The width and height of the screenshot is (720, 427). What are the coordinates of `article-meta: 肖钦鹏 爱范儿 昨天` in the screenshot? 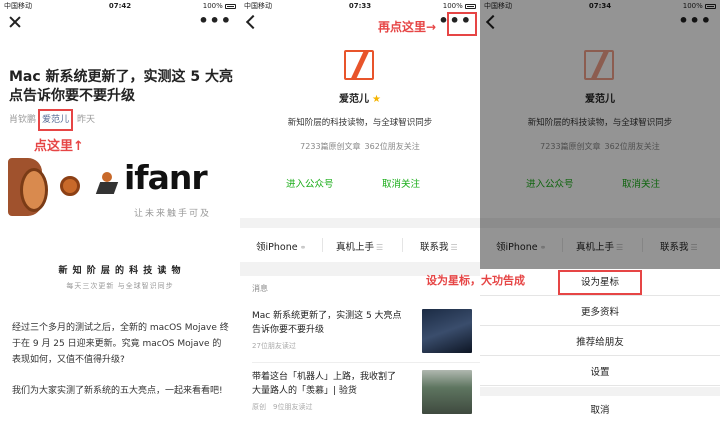 It's located at (52, 120).